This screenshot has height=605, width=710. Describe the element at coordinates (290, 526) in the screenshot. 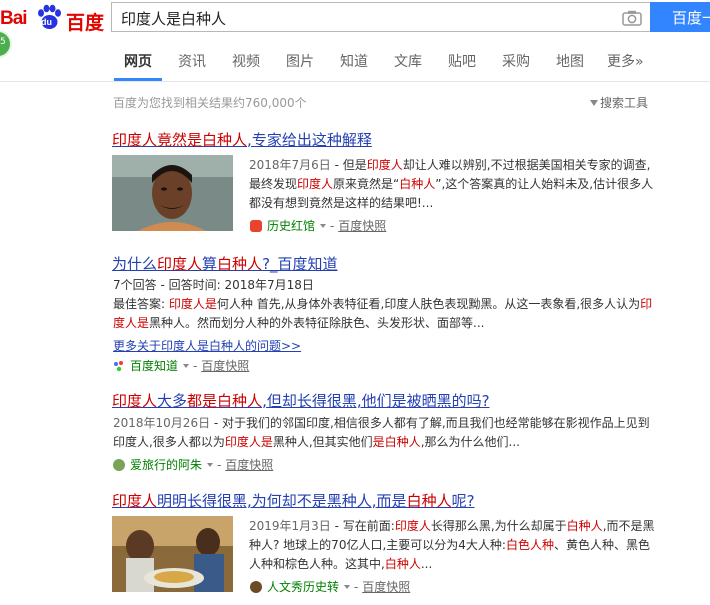

I see `result-date: 2019年1月3日` at that location.